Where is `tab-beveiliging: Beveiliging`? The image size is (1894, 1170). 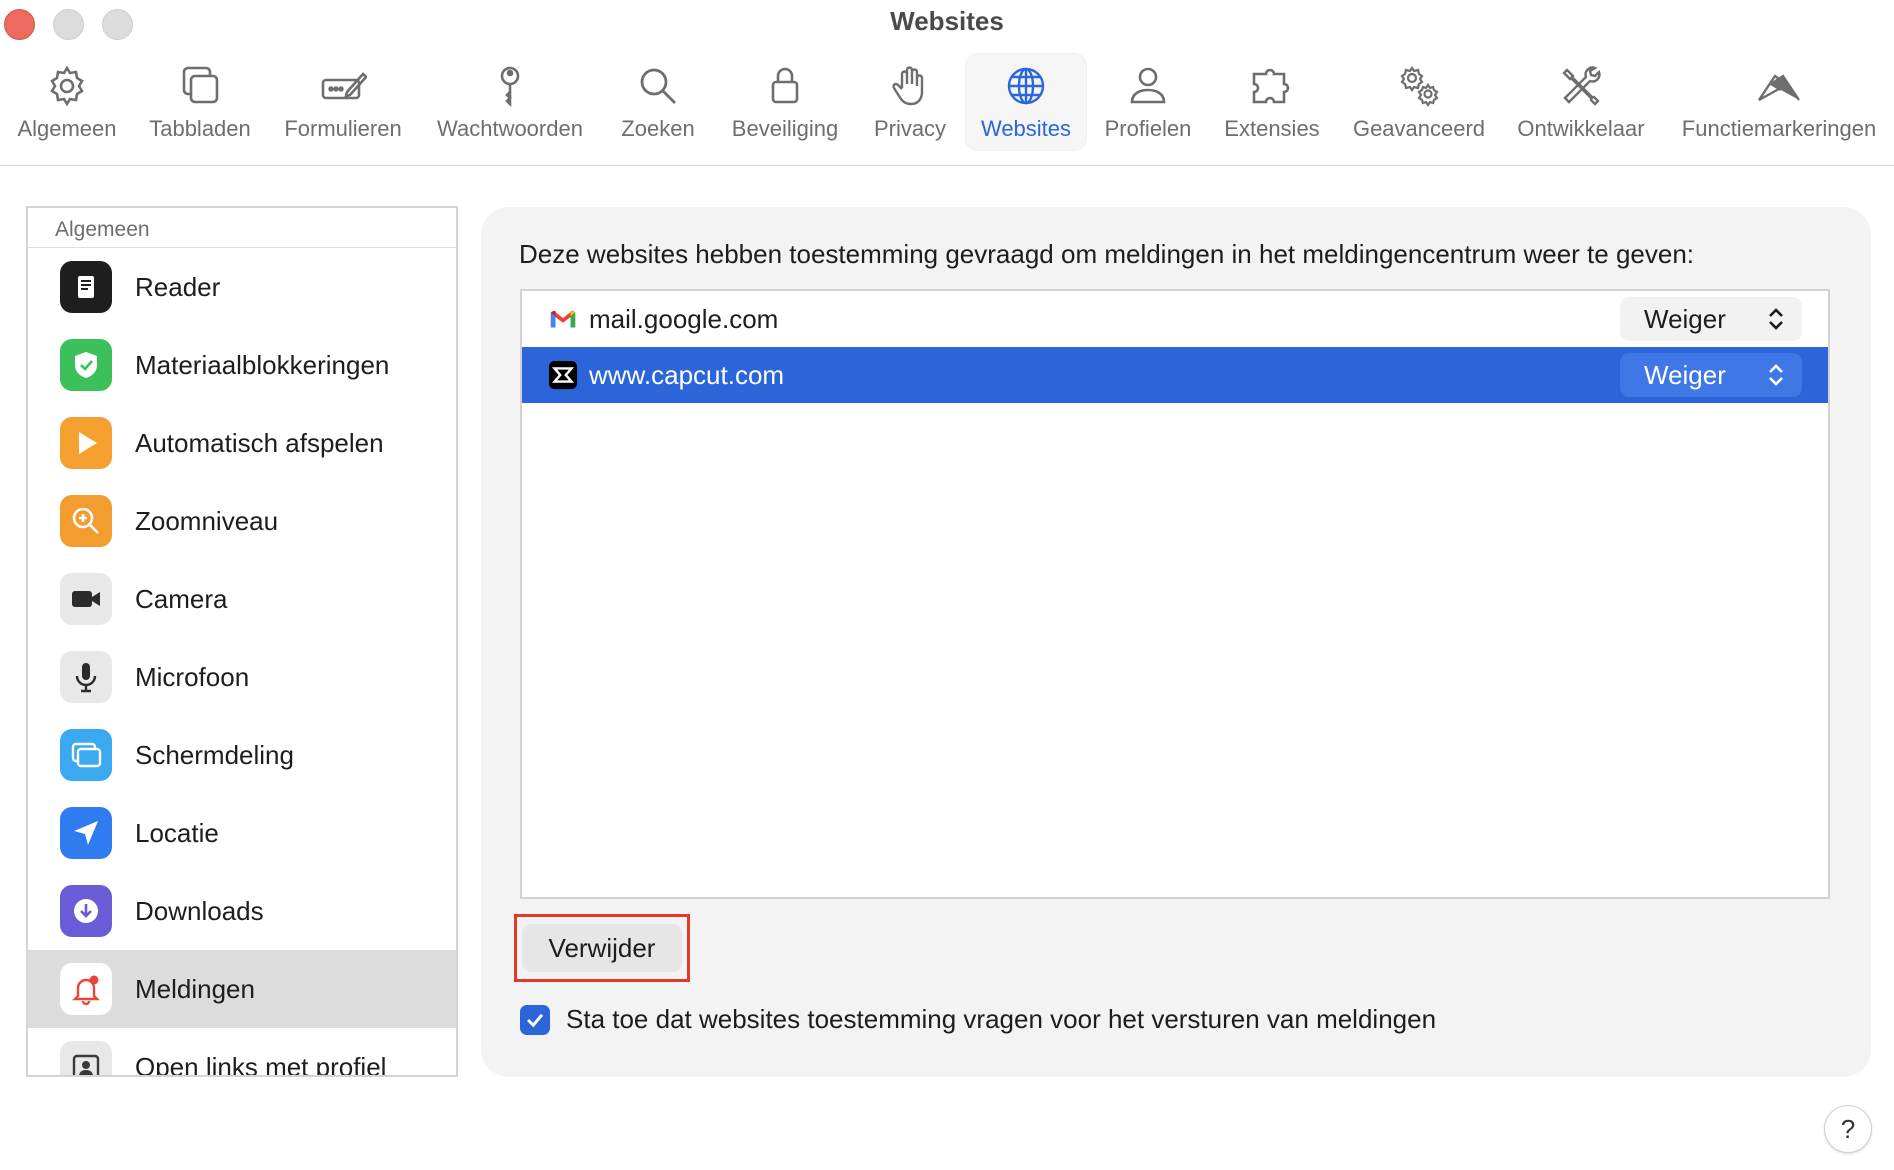
tab-beveiliging: Beveiliging is located at coordinates (785, 102).